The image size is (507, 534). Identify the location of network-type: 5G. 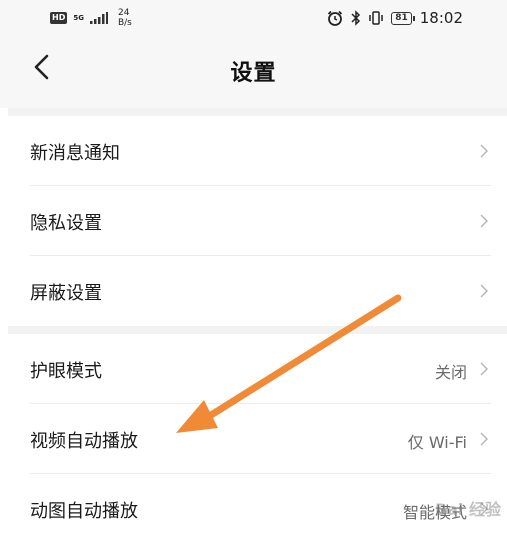
(78, 17).